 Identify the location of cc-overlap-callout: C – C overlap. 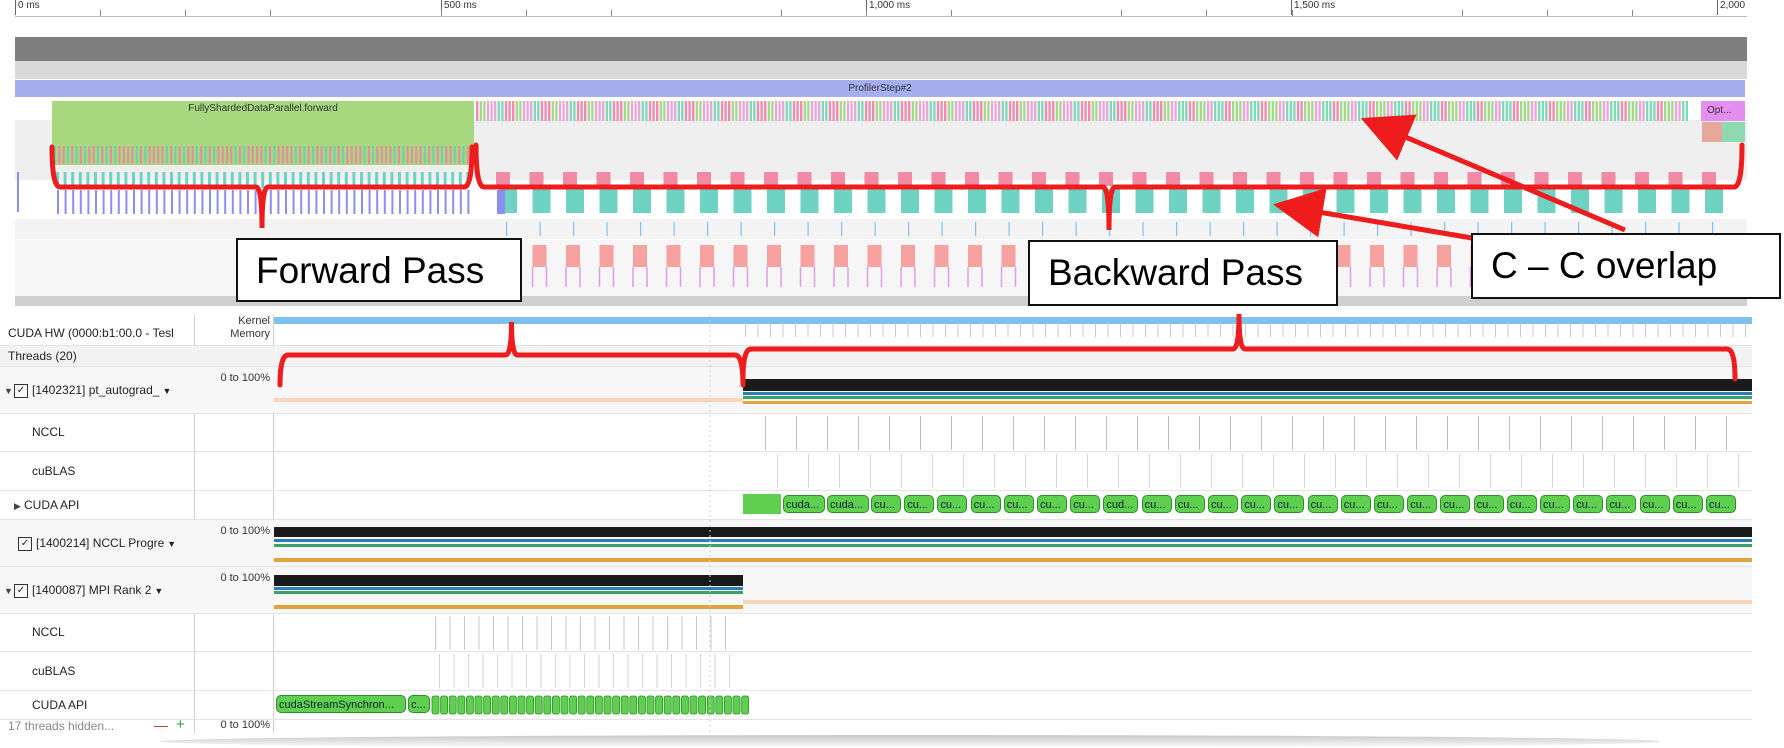
(1626, 266).